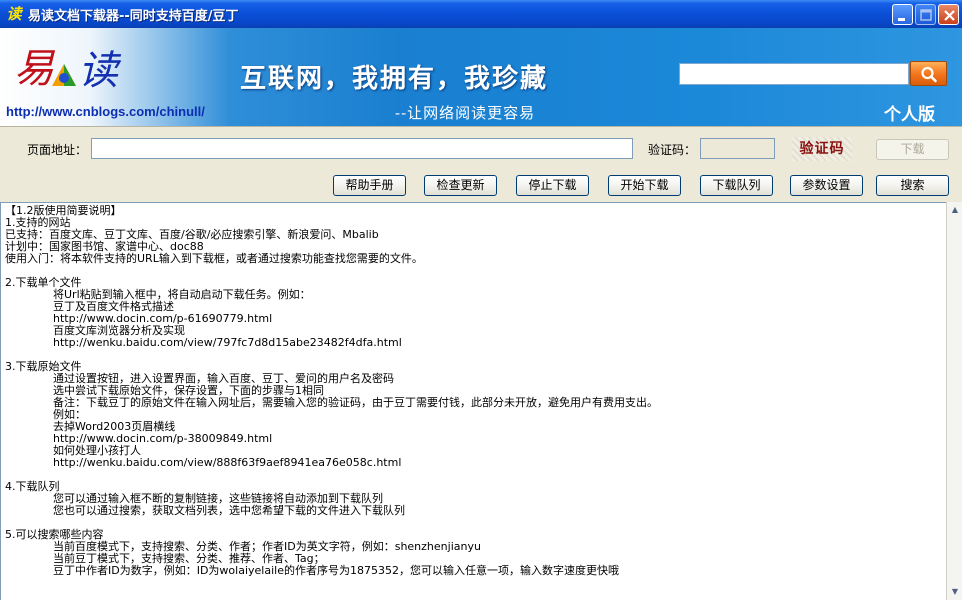  What do you see at coordinates (902, 14) in the screenshot?
I see `minimize-button` at bounding box center [902, 14].